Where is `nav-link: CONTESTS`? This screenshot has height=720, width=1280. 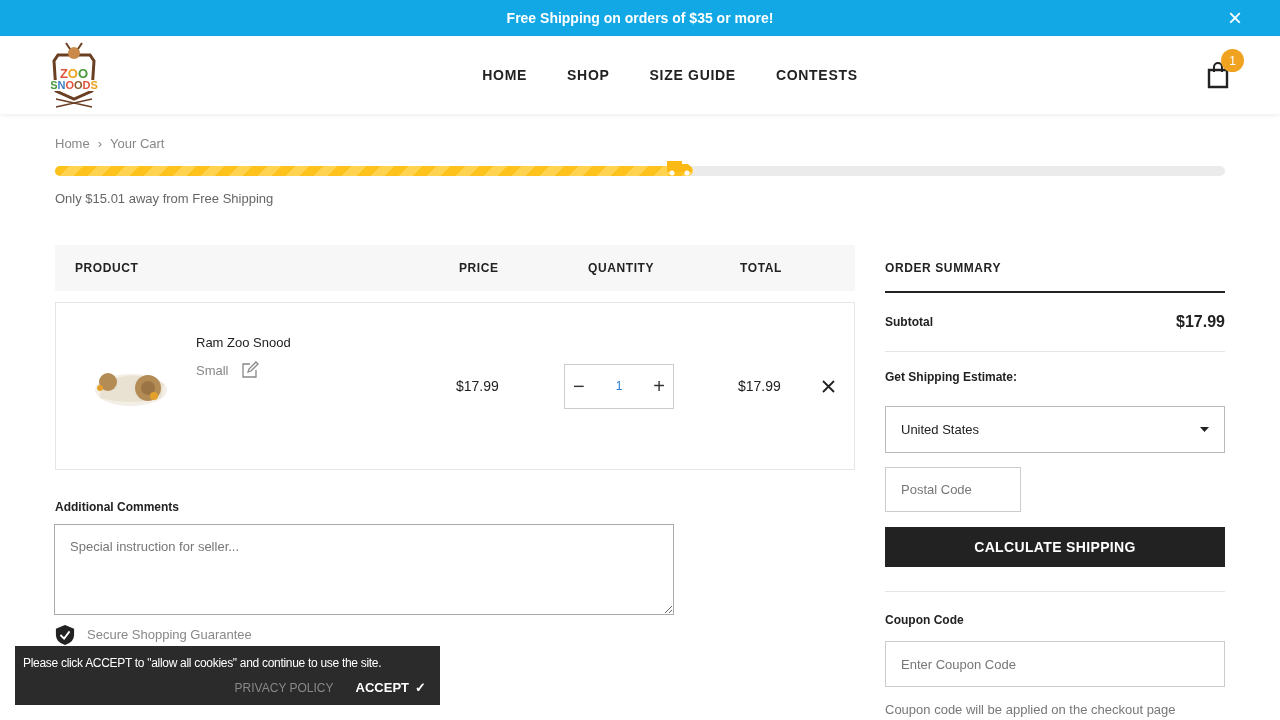 nav-link: CONTESTS is located at coordinates (816, 75).